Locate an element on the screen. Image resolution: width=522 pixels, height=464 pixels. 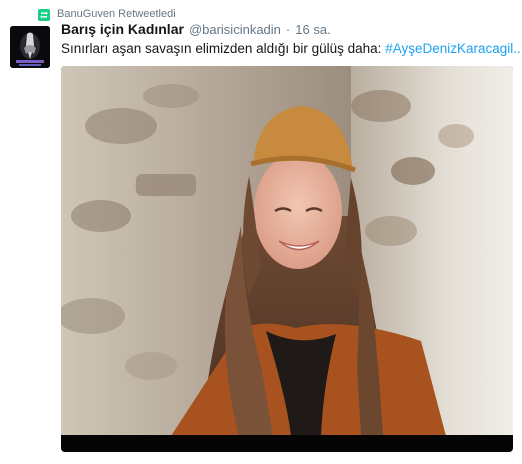
screen-name: @barisicinkadin is located at coordinates (235, 29).